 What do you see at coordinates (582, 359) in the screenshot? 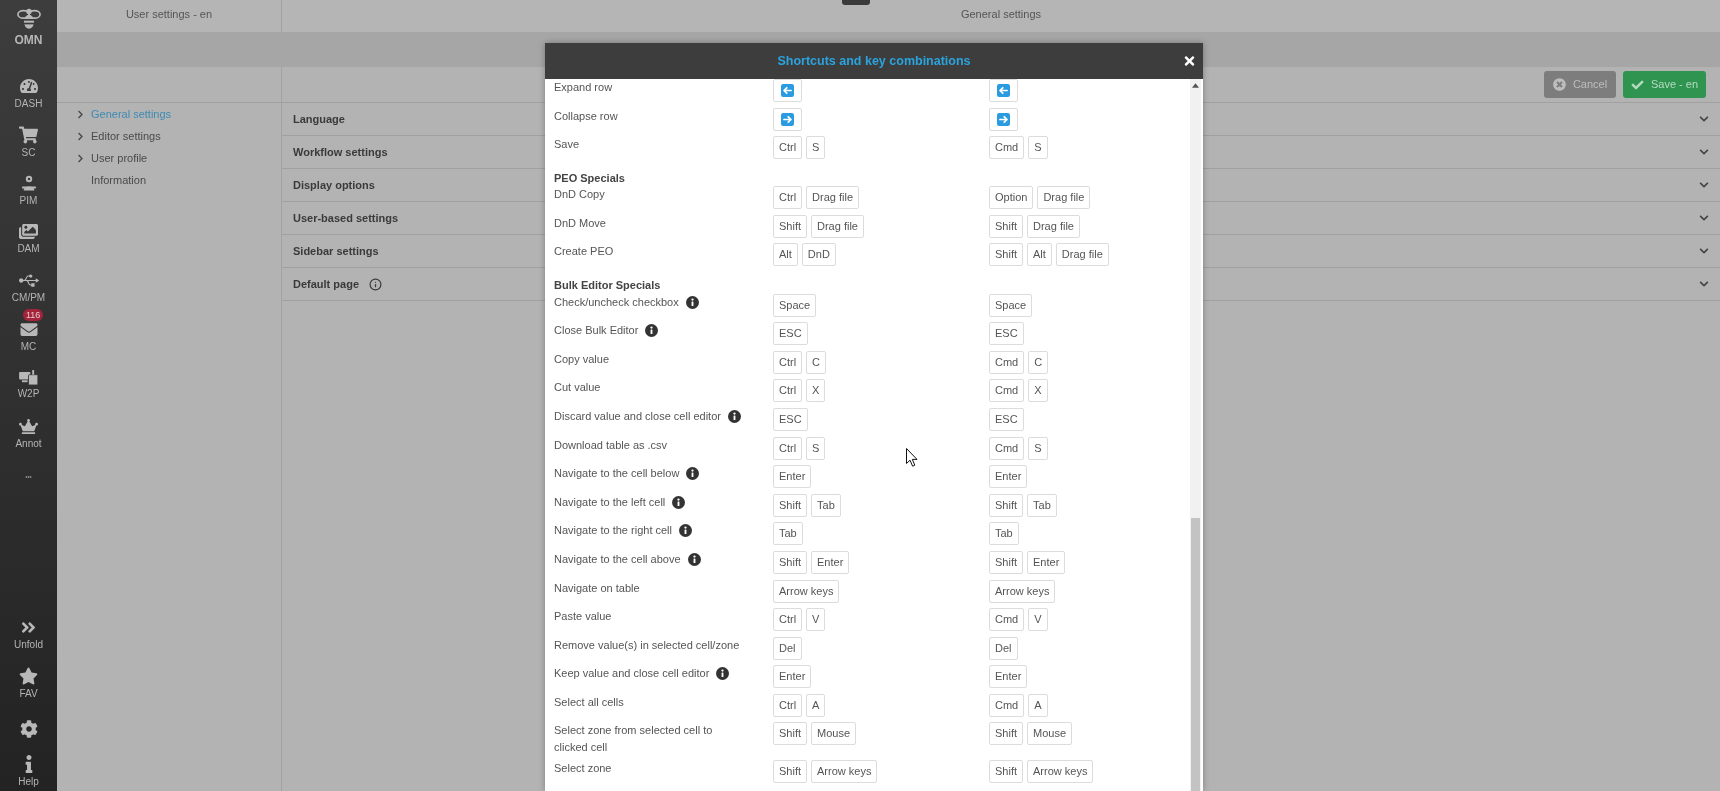
I see `shortcut-label: Copy value` at bounding box center [582, 359].